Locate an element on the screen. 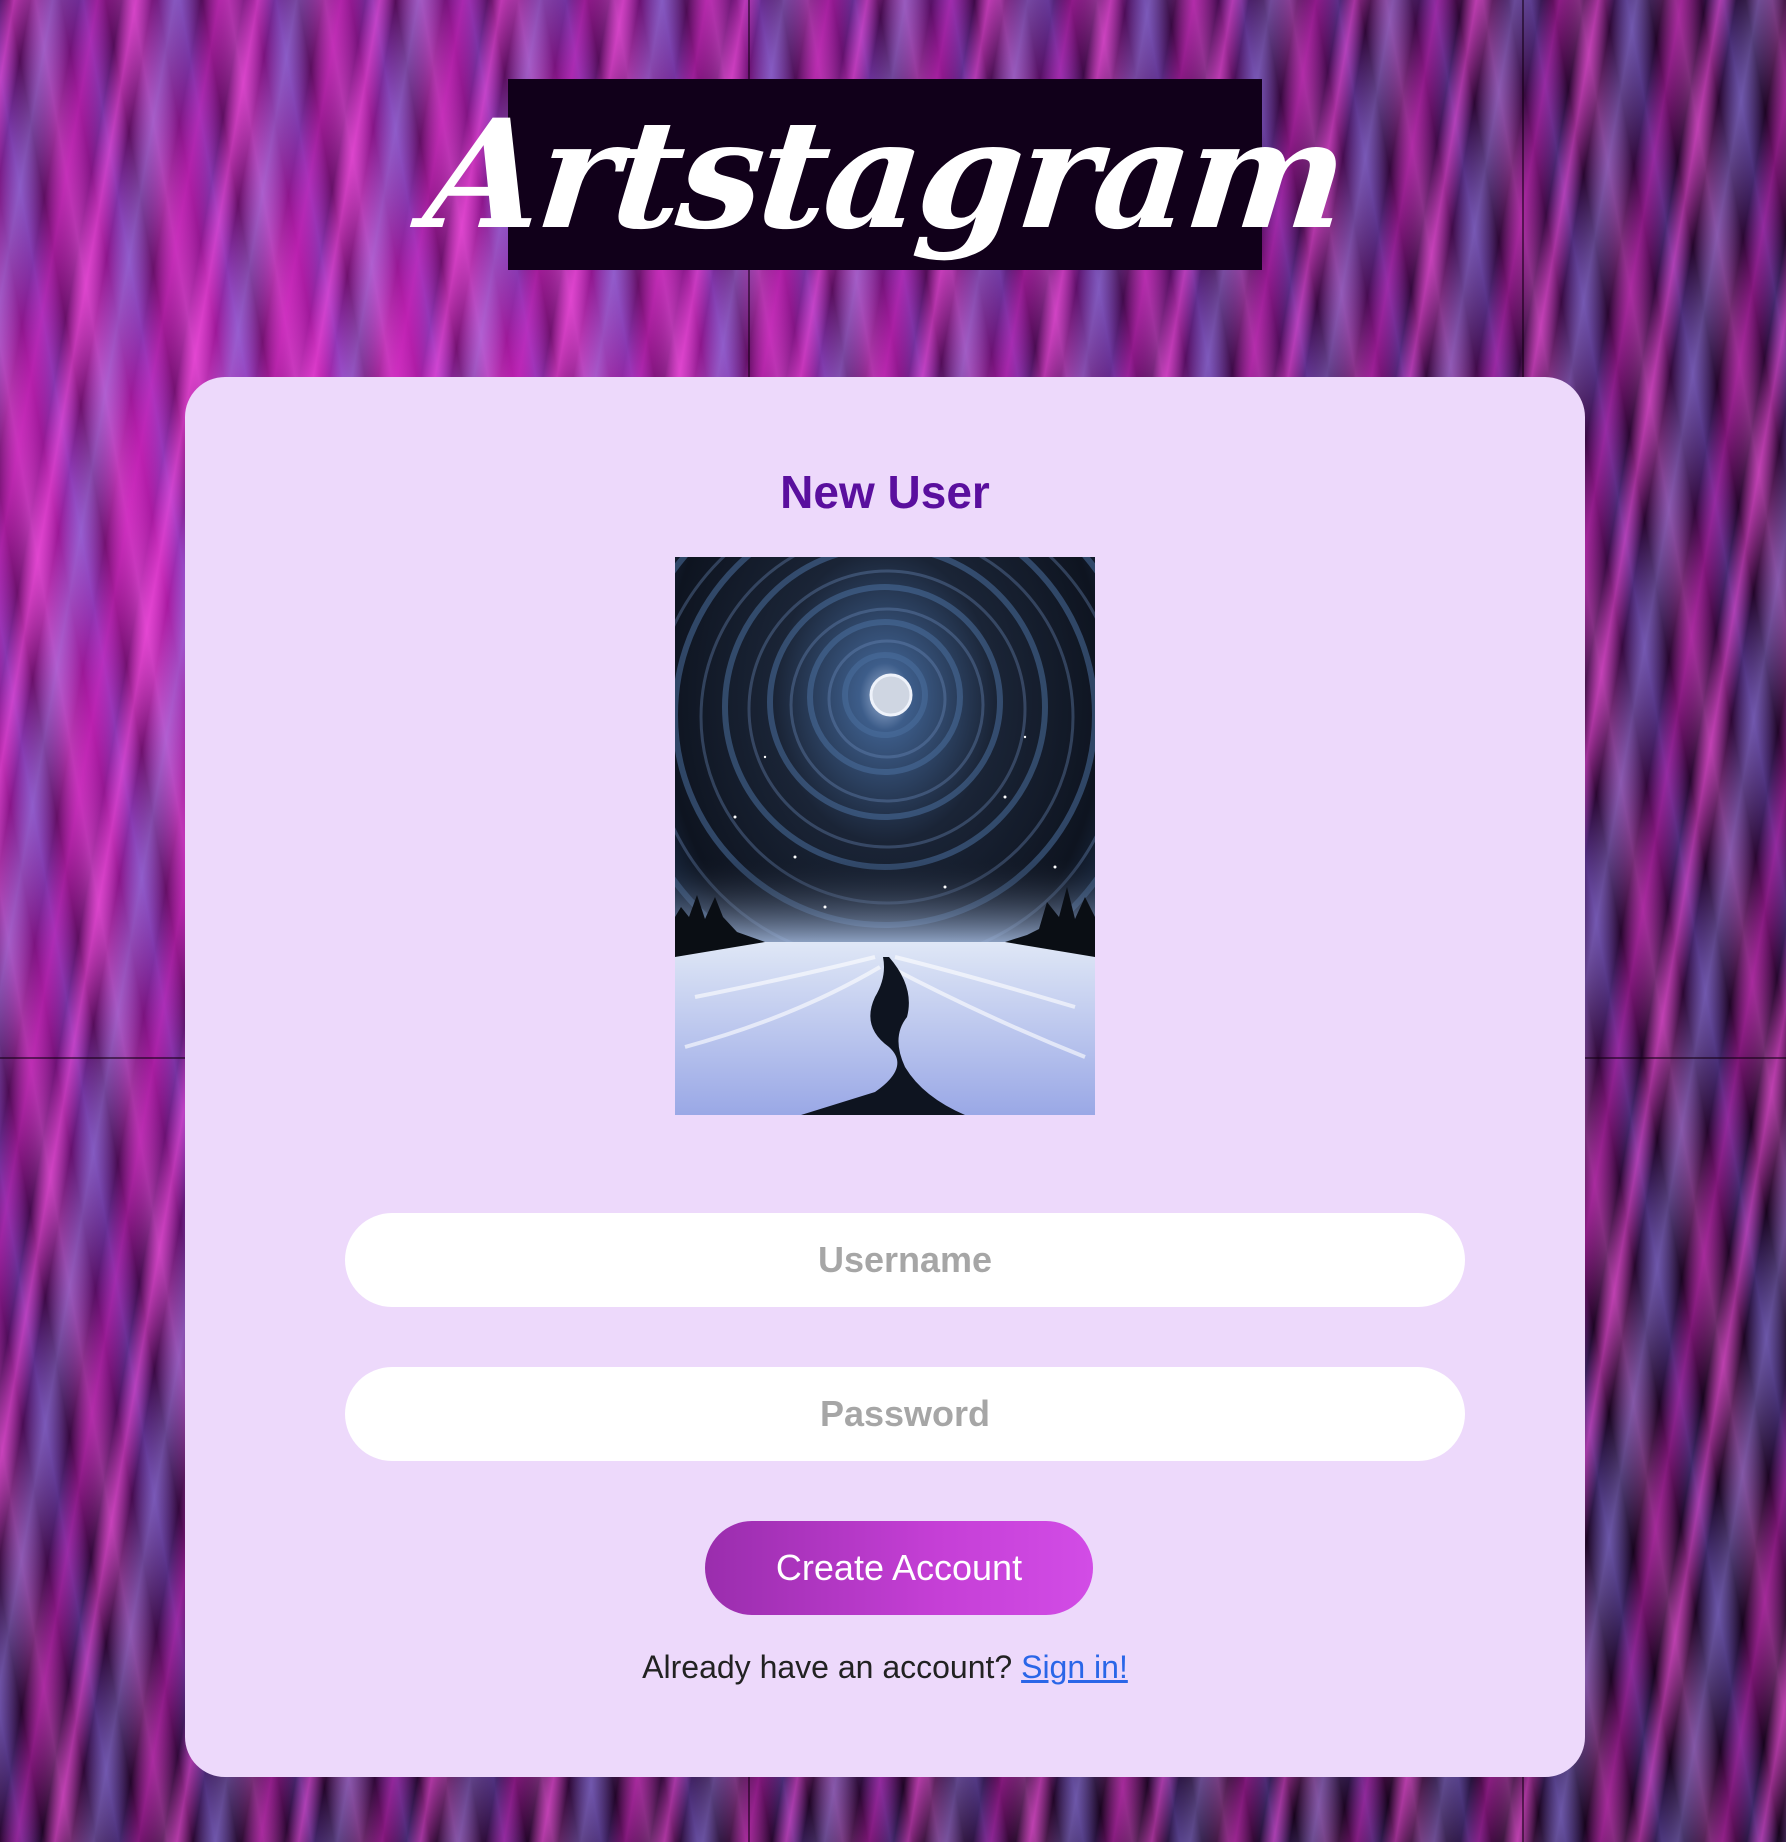 This screenshot has height=1842, width=1786. create-account-button: Create Account is located at coordinates (899, 1568).